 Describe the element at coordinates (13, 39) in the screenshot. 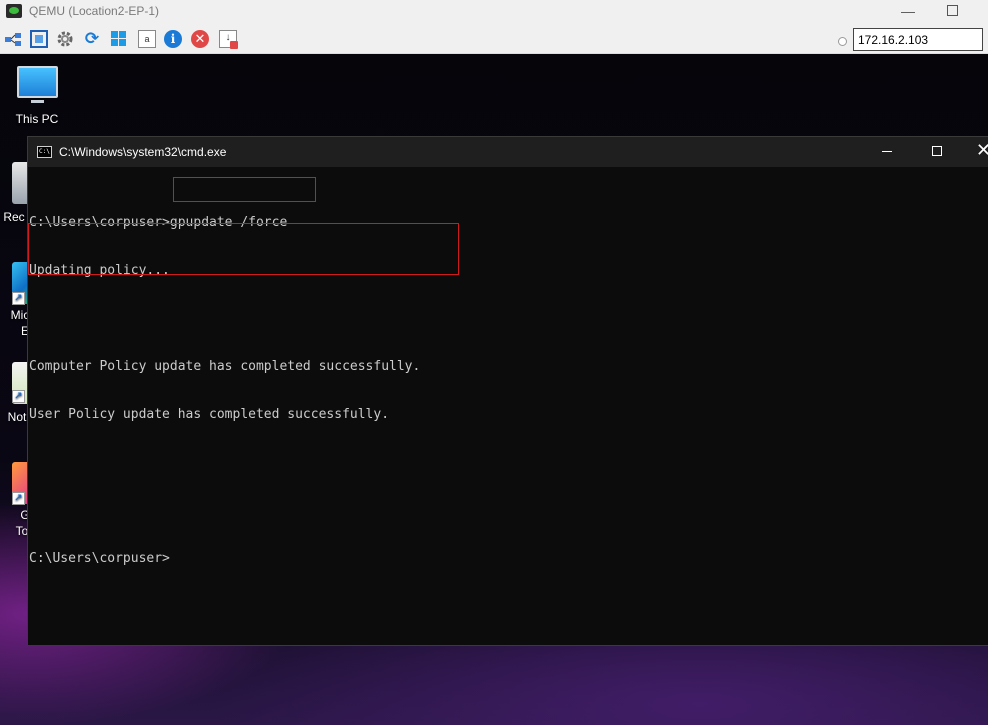

I see `network-icon` at that location.